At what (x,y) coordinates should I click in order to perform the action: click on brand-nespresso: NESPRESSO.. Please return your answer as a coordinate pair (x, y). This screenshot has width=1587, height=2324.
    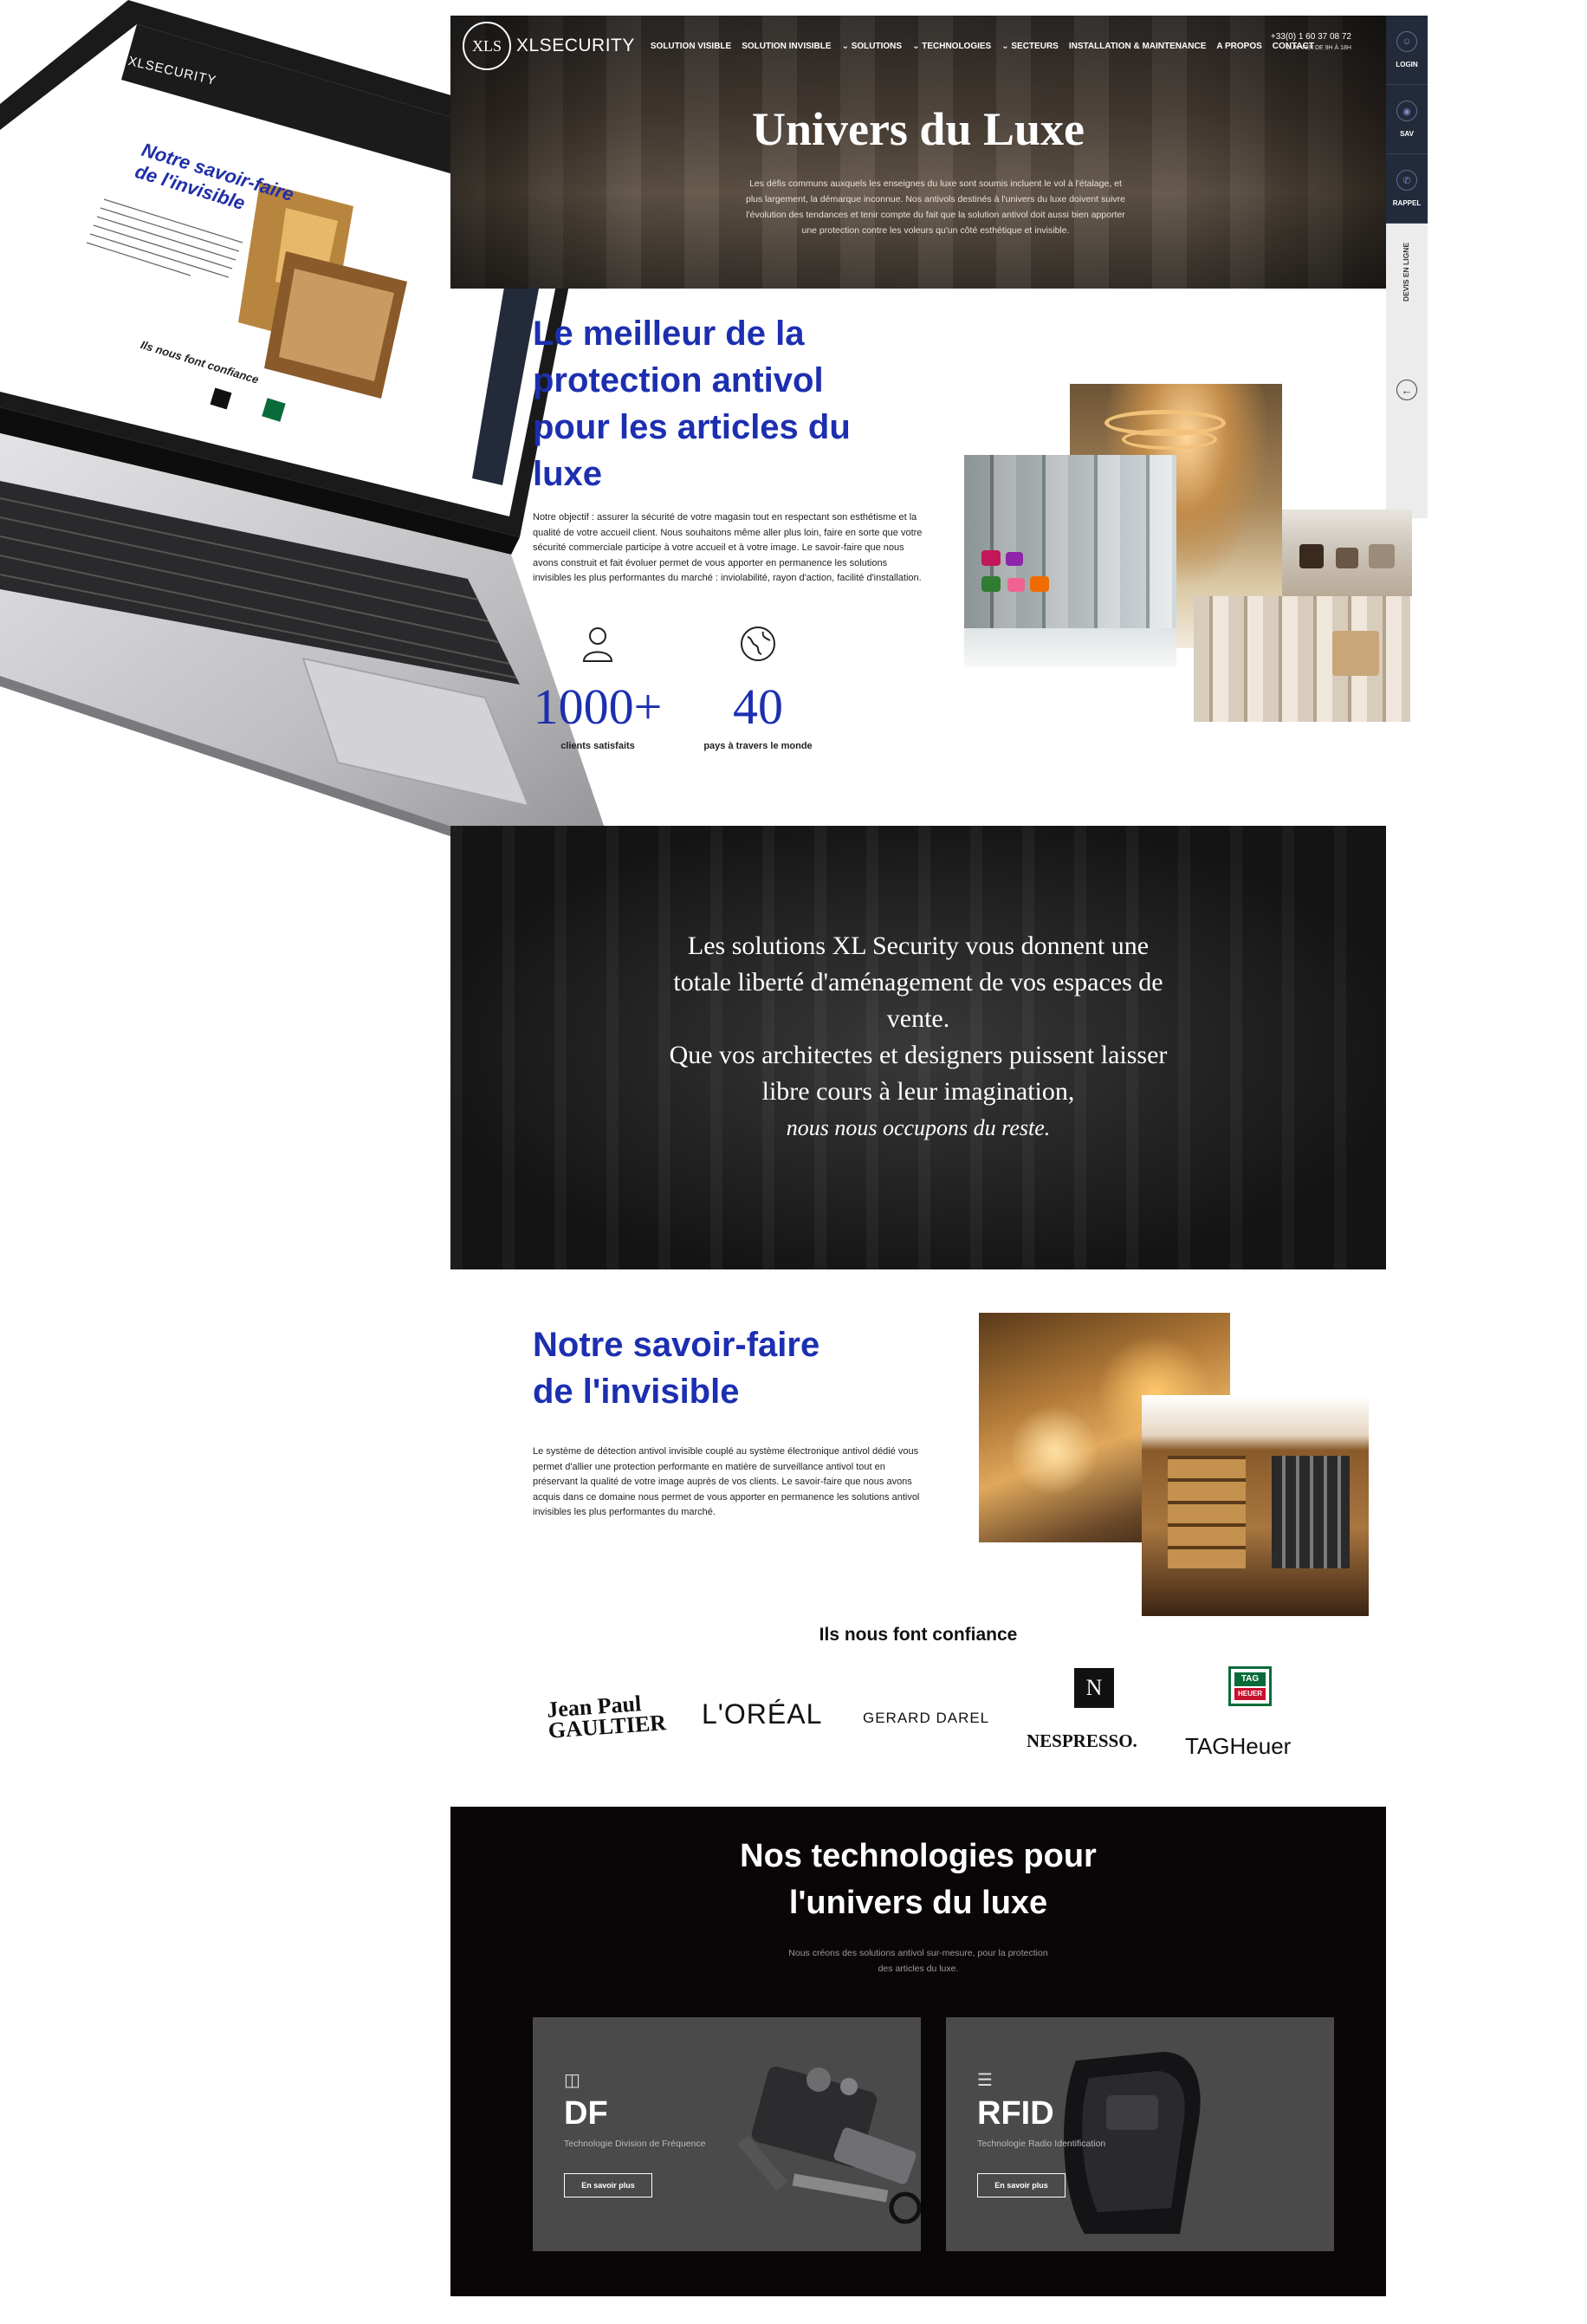
    Looking at the image, I should click on (1082, 1740).